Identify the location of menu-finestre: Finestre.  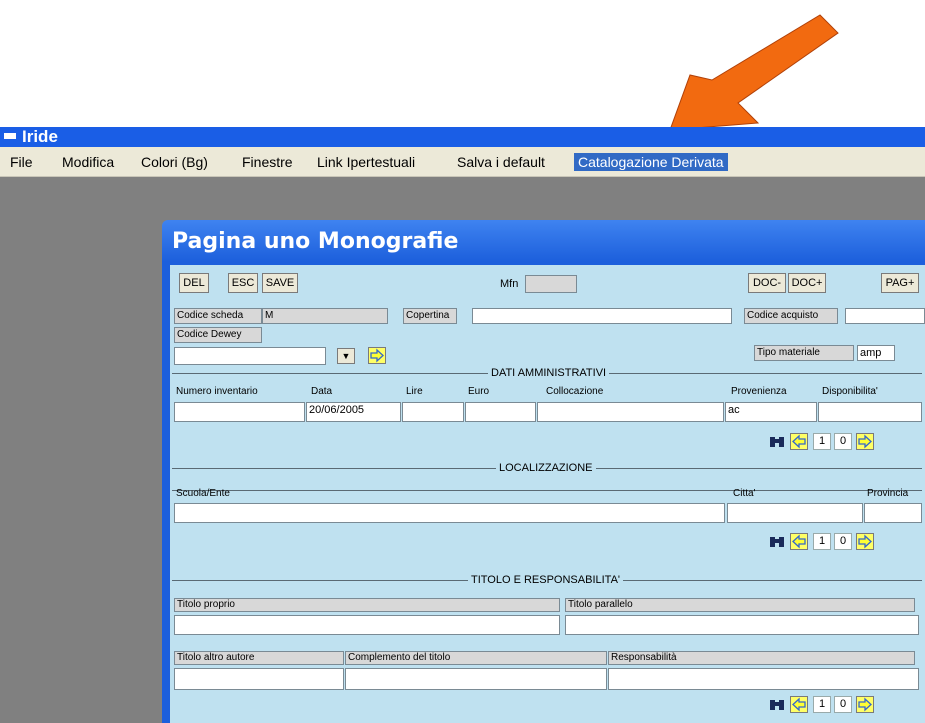
(267, 162).